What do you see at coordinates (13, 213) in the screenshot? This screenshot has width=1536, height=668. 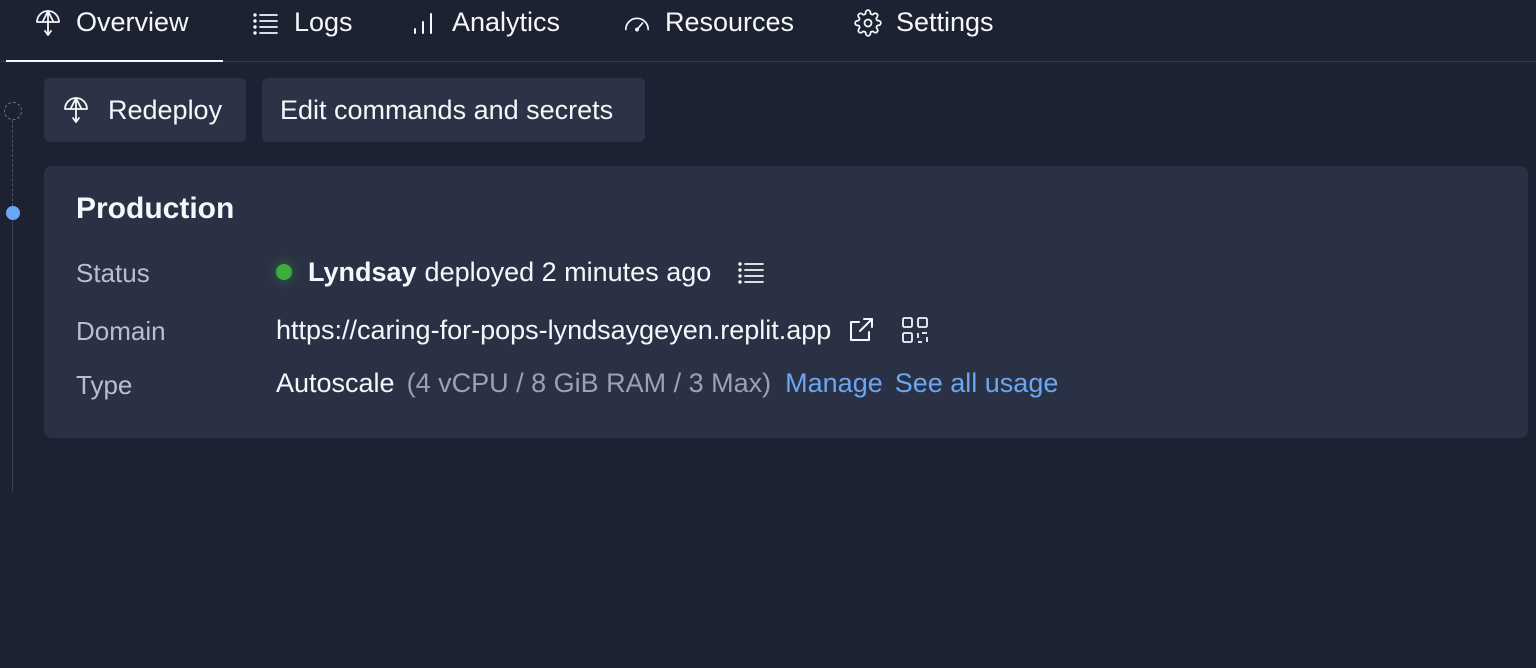 I see `timeline-current-node` at bounding box center [13, 213].